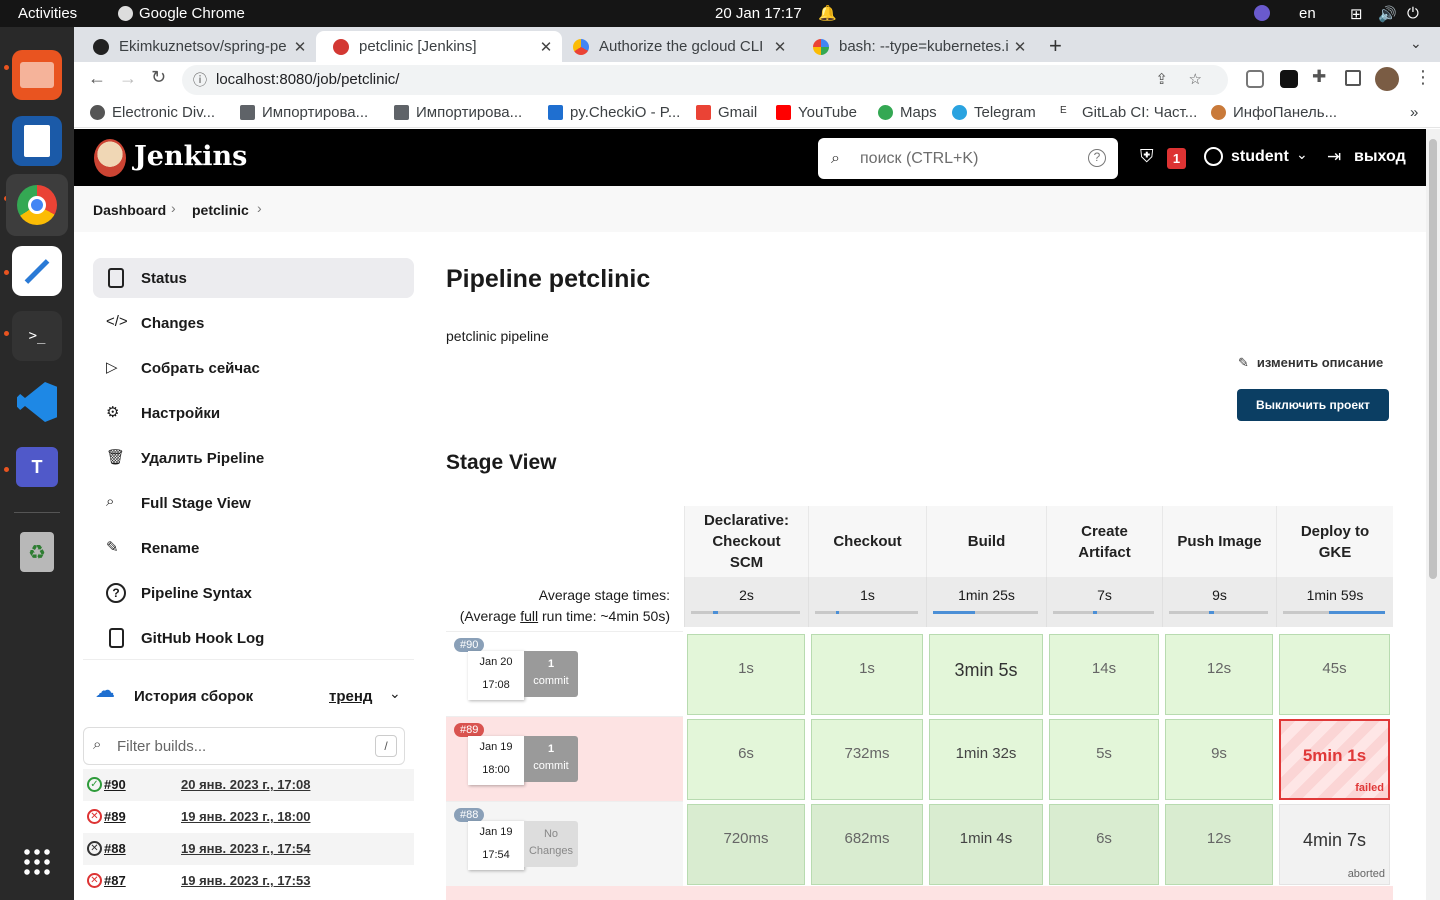 Image resolution: width=1440 pixels, height=900 pixels. What do you see at coordinates (200, 80) in the screenshot?
I see `site-info-icon: ⓘ` at bounding box center [200, 80].